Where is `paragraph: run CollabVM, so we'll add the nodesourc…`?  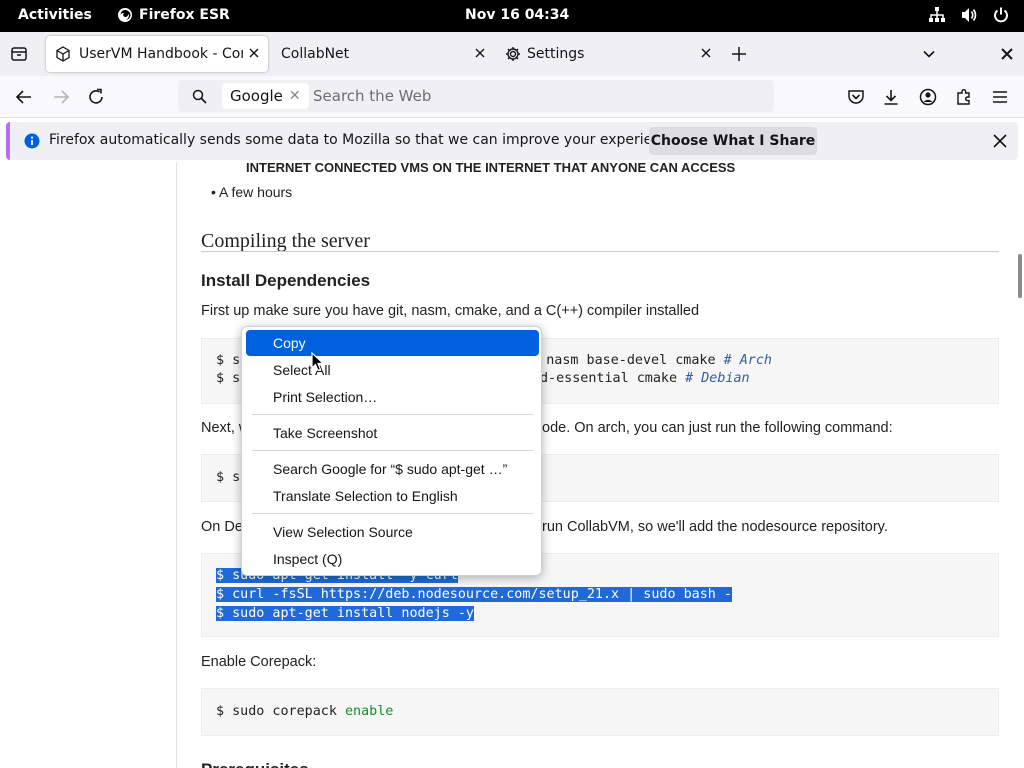 paragraph: run CollabVM, so we'll add the nodesourc… is located at coordinates (715, 527).